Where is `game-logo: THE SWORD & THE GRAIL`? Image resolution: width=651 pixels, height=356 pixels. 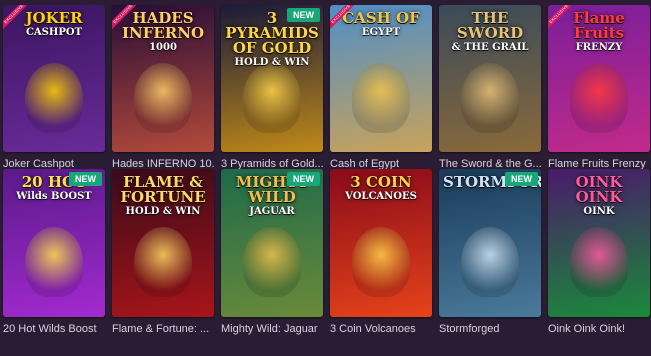
game-logo: THE SWORD & THE GRAIL is located at coordinates (490, 32).